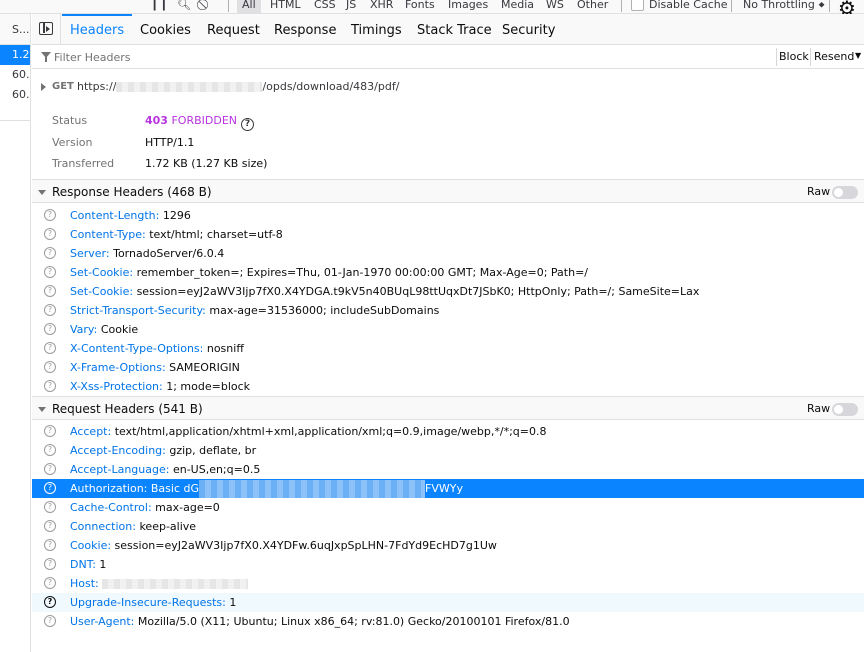  What do you see at coordinates (448, 469) in the screenshot?
I see `header-row: ? Accept-Language: en-US,en;q=0.5` at bounding box center [448, 469].